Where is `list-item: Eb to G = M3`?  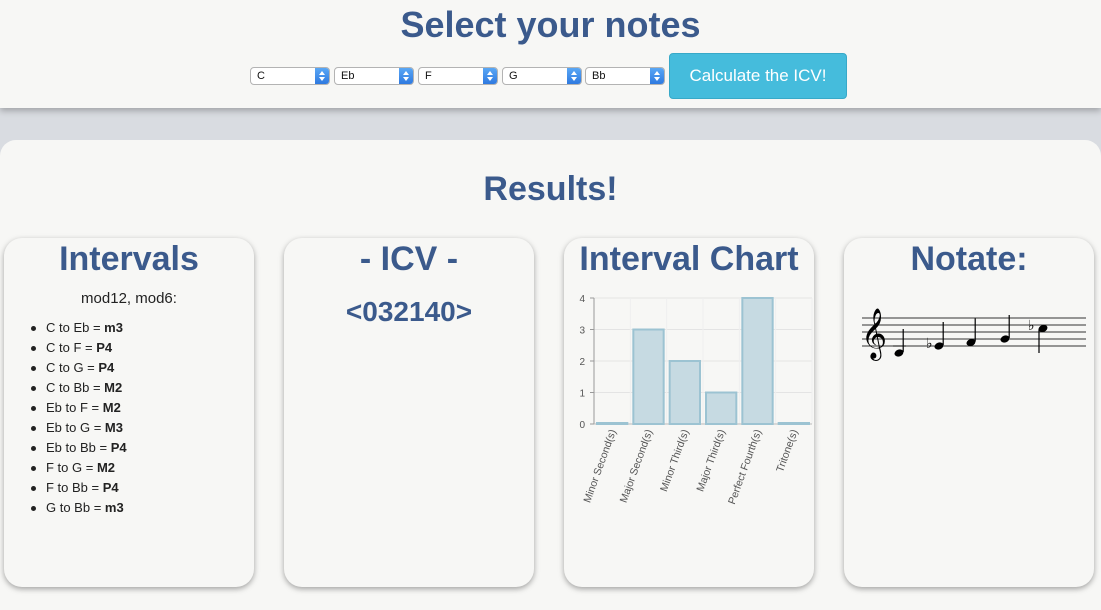 list-item: Eb to G = M3 is located at coordinates (79, 428).